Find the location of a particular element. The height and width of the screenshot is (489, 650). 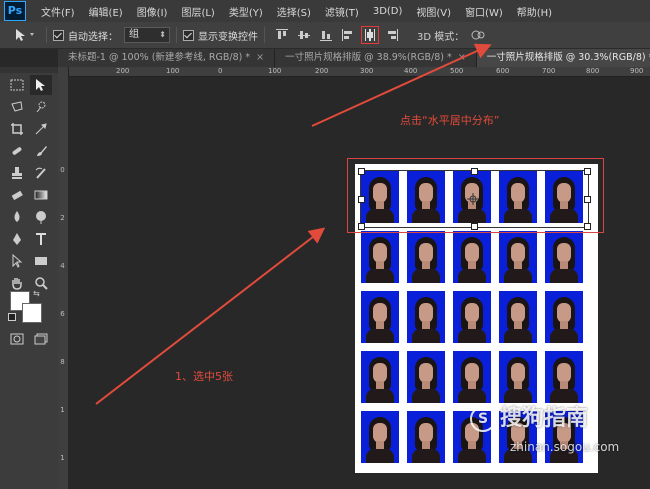

distribute-horizontal-center-icon is located at coordinates (370, 35).